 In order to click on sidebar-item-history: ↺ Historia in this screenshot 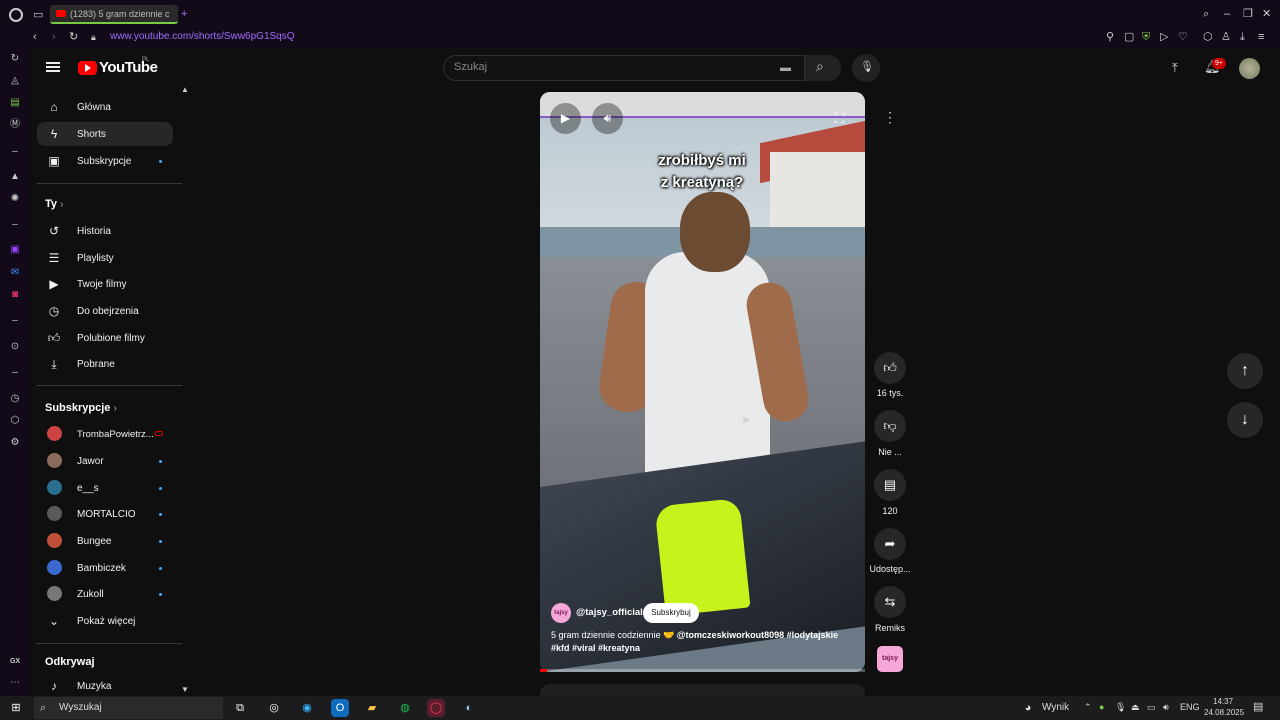, I will do `click(105, 231)`.